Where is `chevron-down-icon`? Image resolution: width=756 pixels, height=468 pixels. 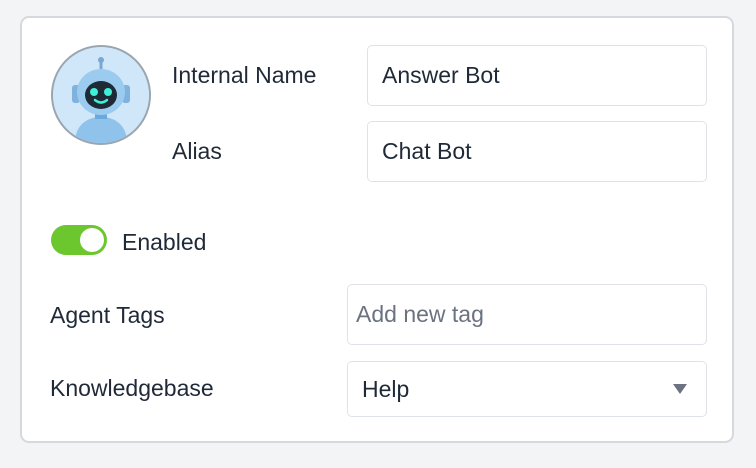 chevron-down-icon is located at coordinates (680, 389).